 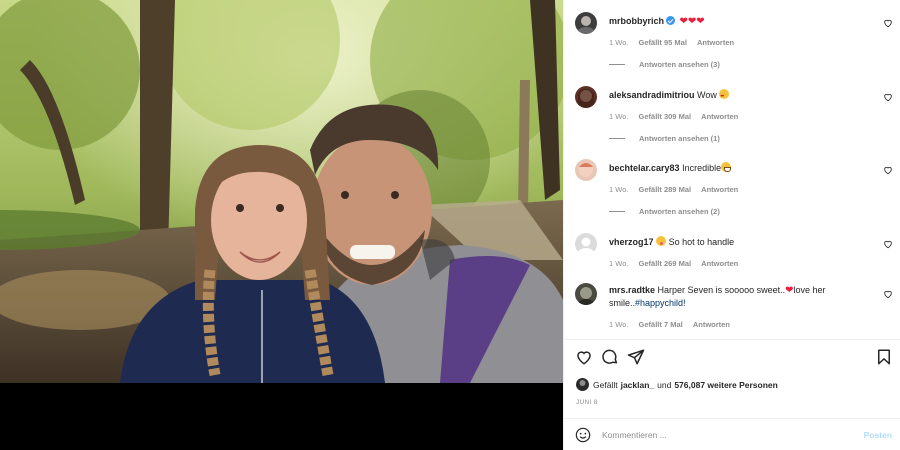 What do you see at coordinates (665, 189) in the screenshot?
I see `comment-likes: Gefällt 289 Mal` at bounding box center [665, 189].